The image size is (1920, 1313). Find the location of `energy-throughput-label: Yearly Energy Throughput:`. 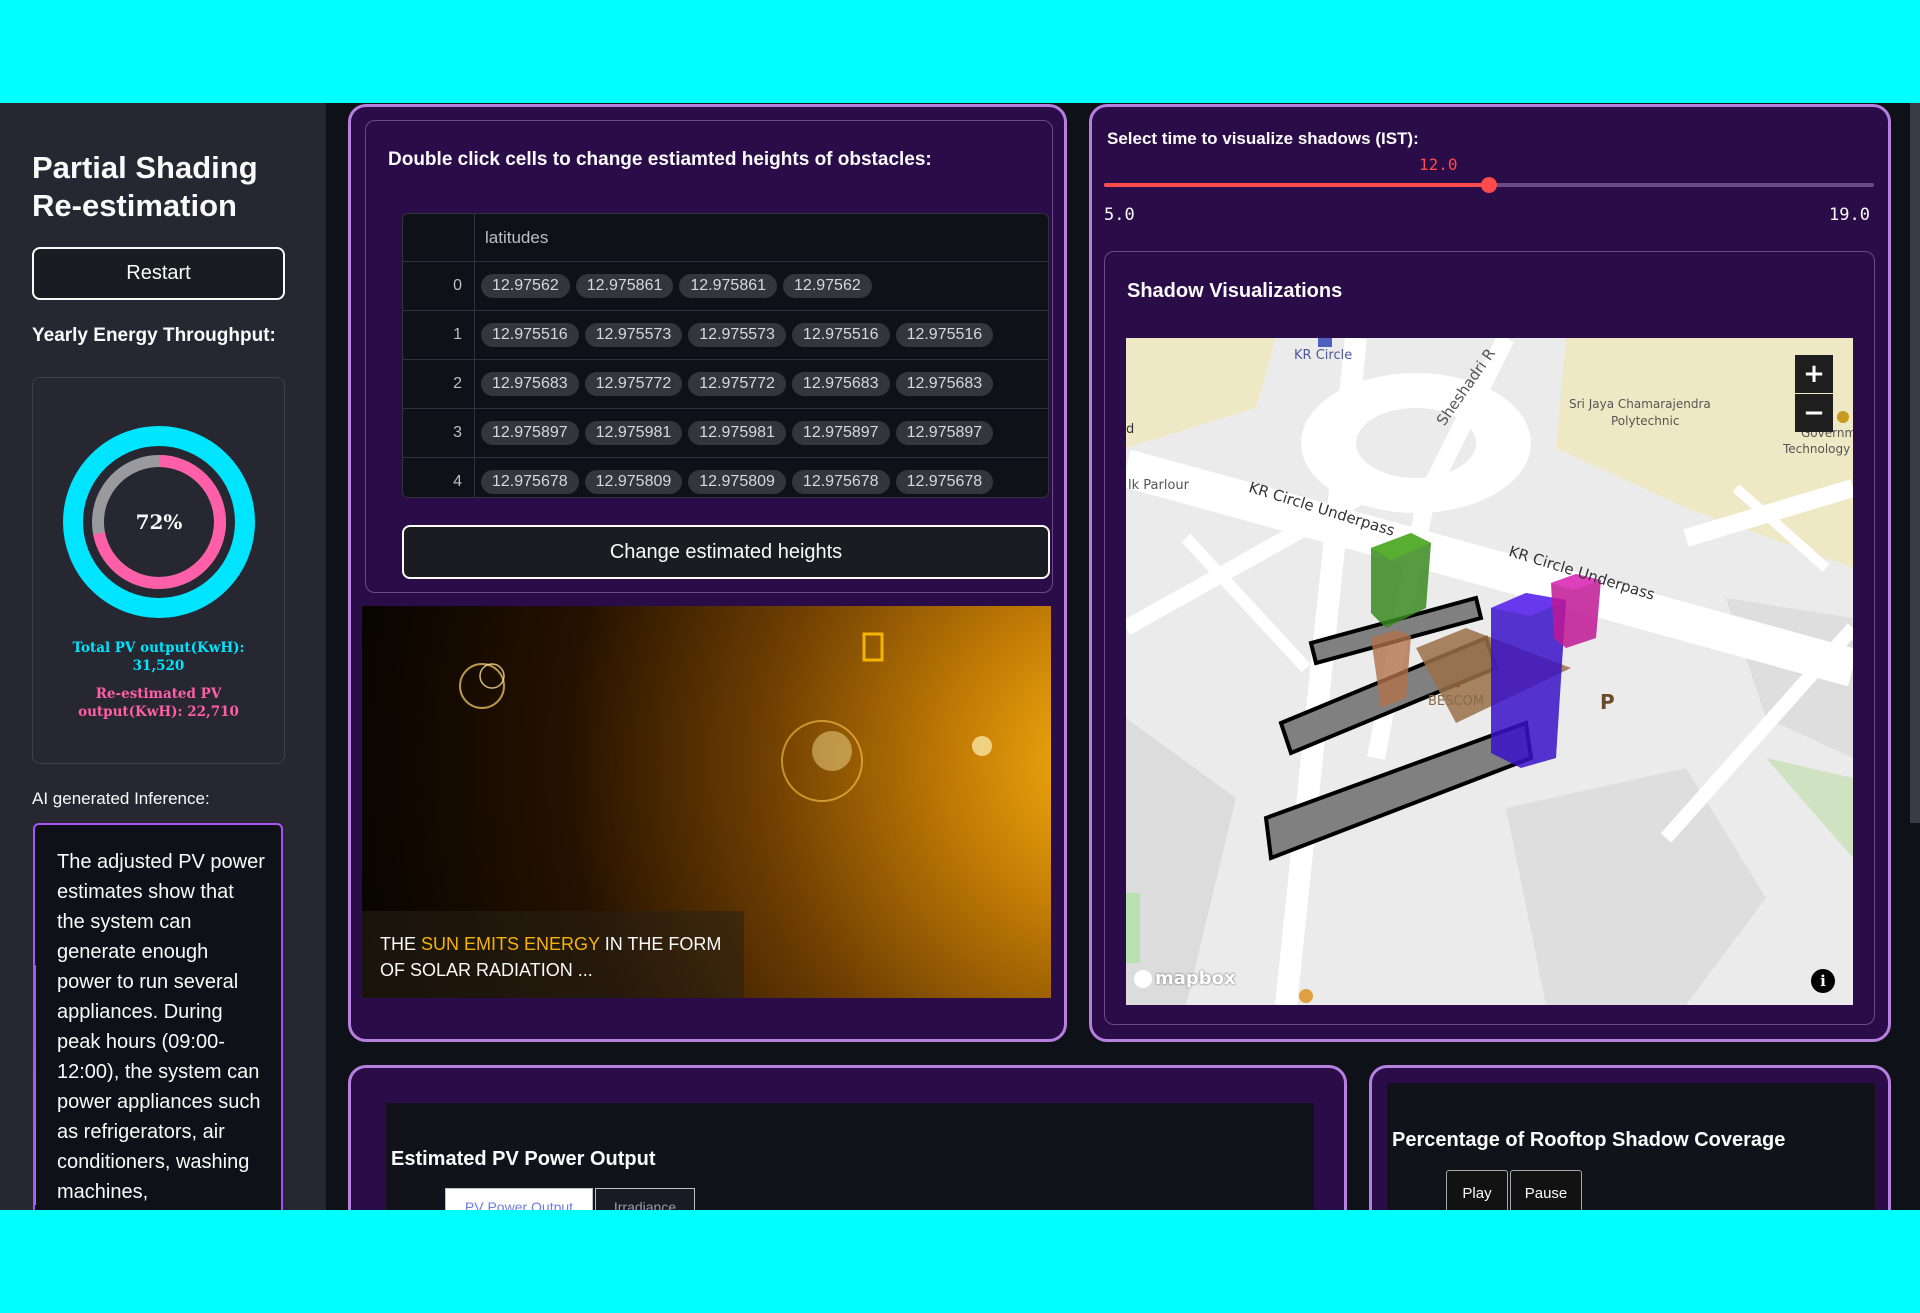

energy-throughput-label: Yearly Energy Throughput: is located at coordinates (154, 335).